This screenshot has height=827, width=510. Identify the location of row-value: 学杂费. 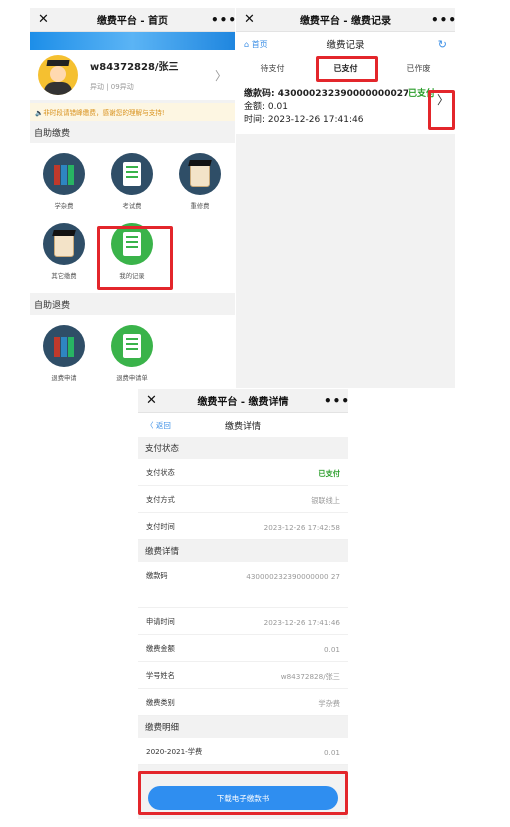
(329, 703).